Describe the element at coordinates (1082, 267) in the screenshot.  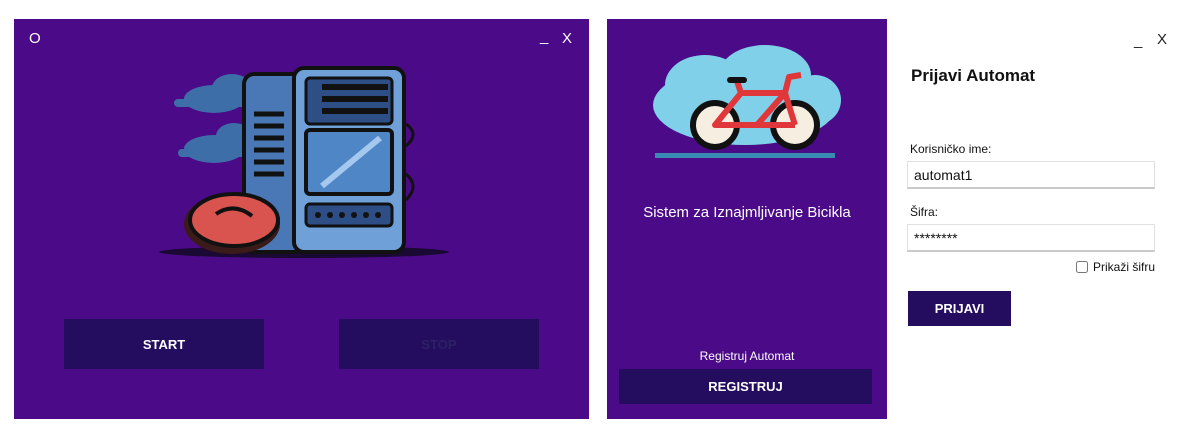
I see `show-password-checkbox` at that location.